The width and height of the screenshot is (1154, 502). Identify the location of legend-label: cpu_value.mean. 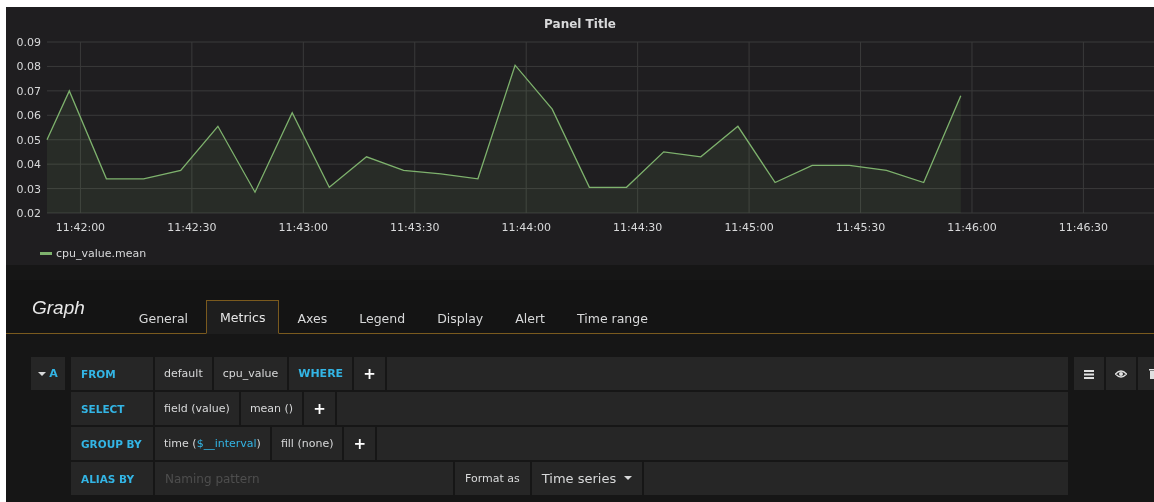
(101, 253).